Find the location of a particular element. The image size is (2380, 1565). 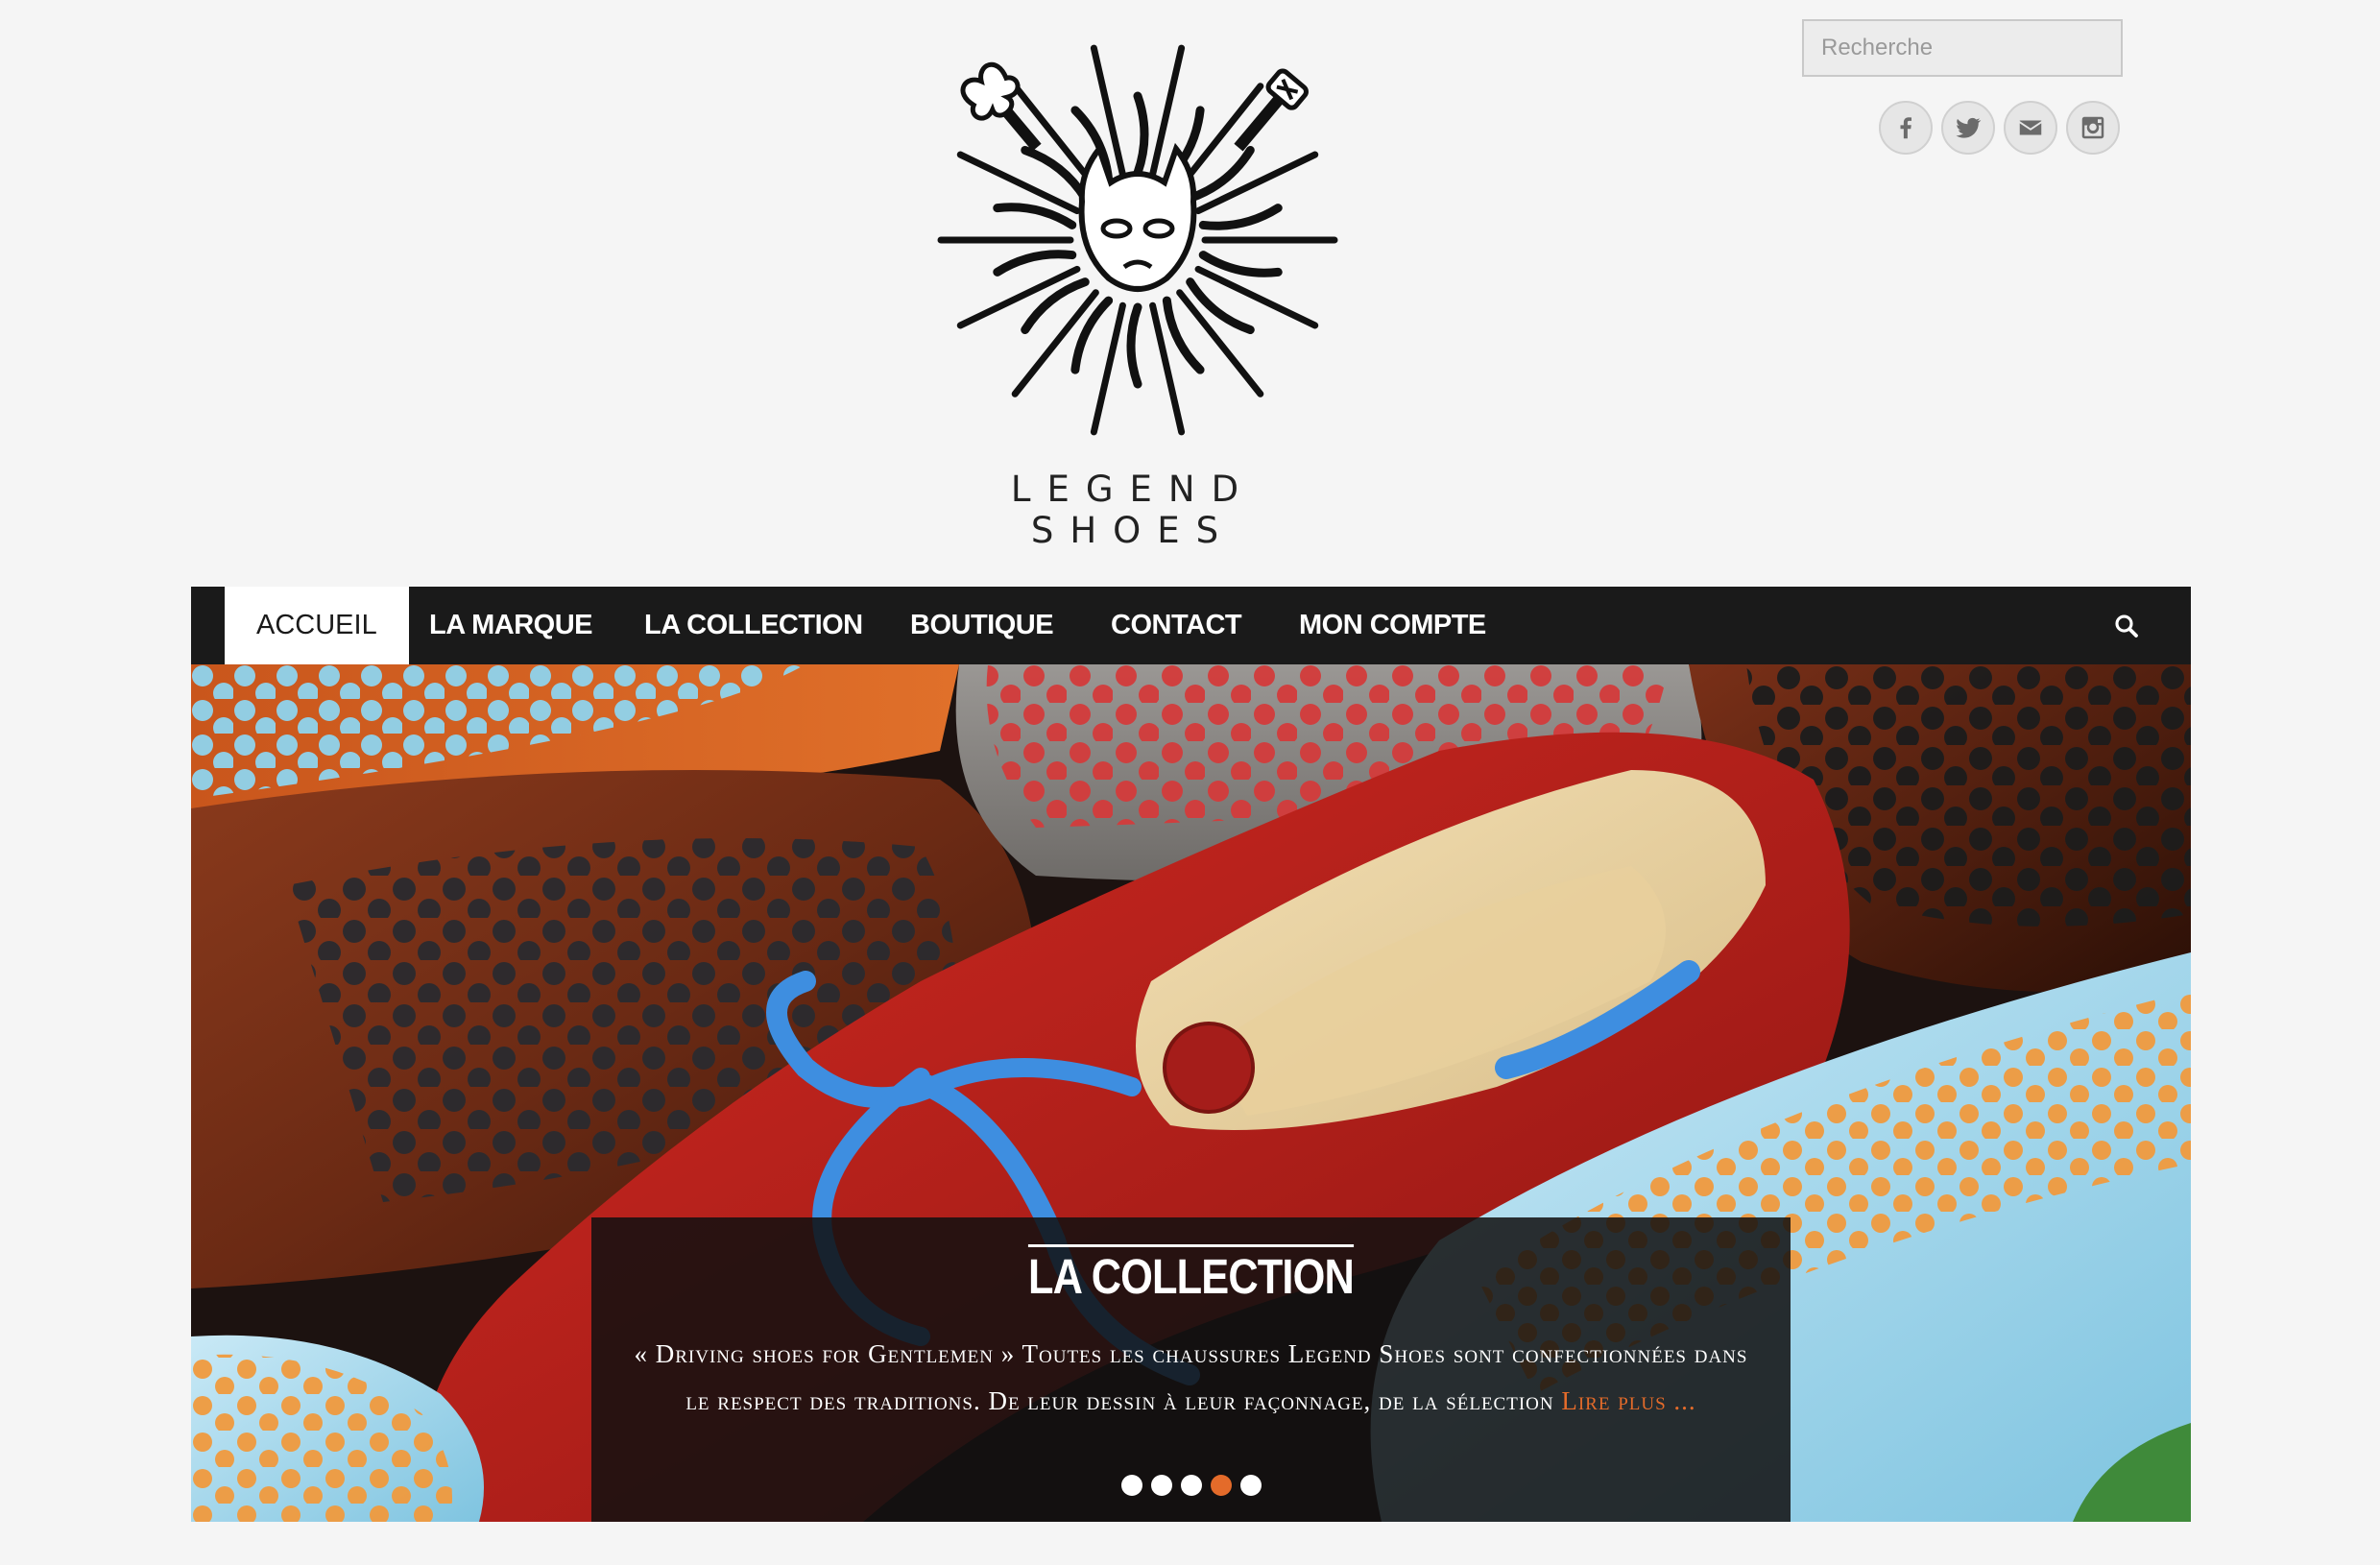

nav-item-la-marque: LA MARQUE is located at coordinates (511, 625).